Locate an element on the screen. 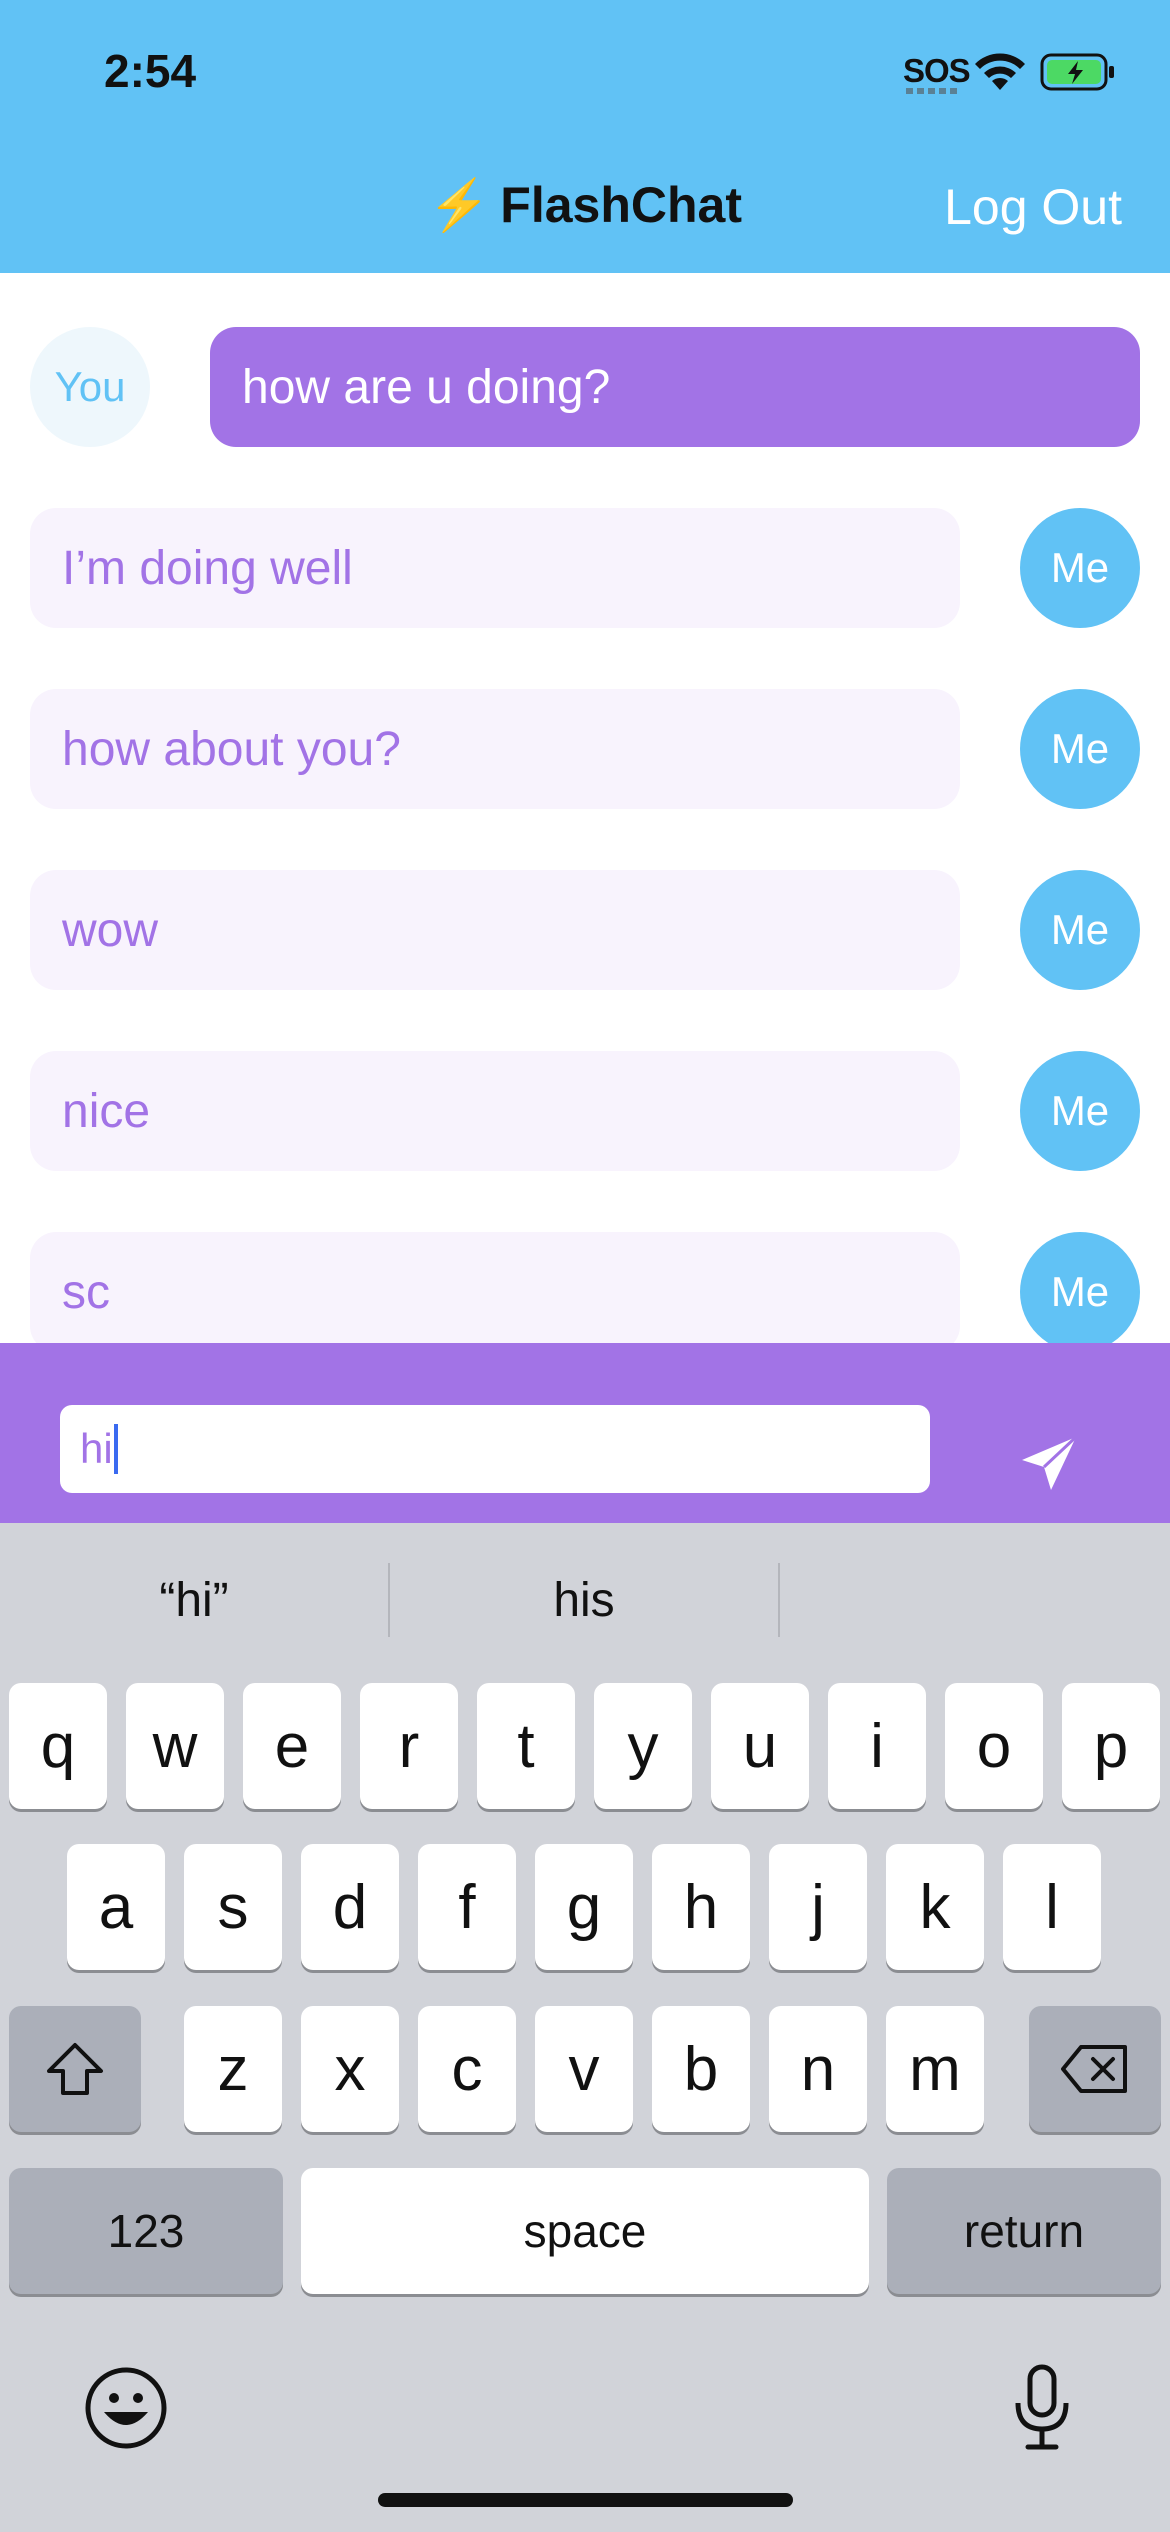 The height and width of the screenshot is (2532, 1170). key-q: q is located at coordinates (58, 1746).